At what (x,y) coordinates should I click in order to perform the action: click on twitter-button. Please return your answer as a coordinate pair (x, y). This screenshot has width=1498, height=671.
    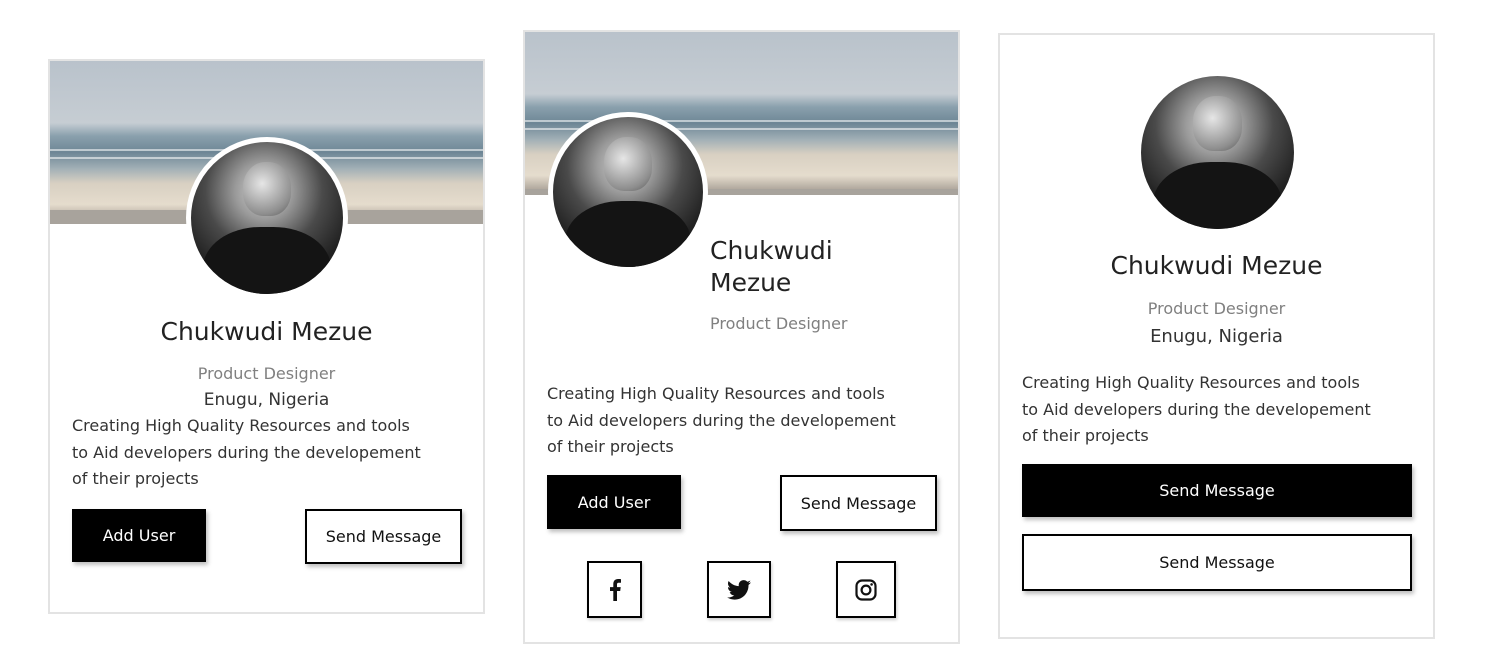
    Looking at the image, I should click on (739, 589).